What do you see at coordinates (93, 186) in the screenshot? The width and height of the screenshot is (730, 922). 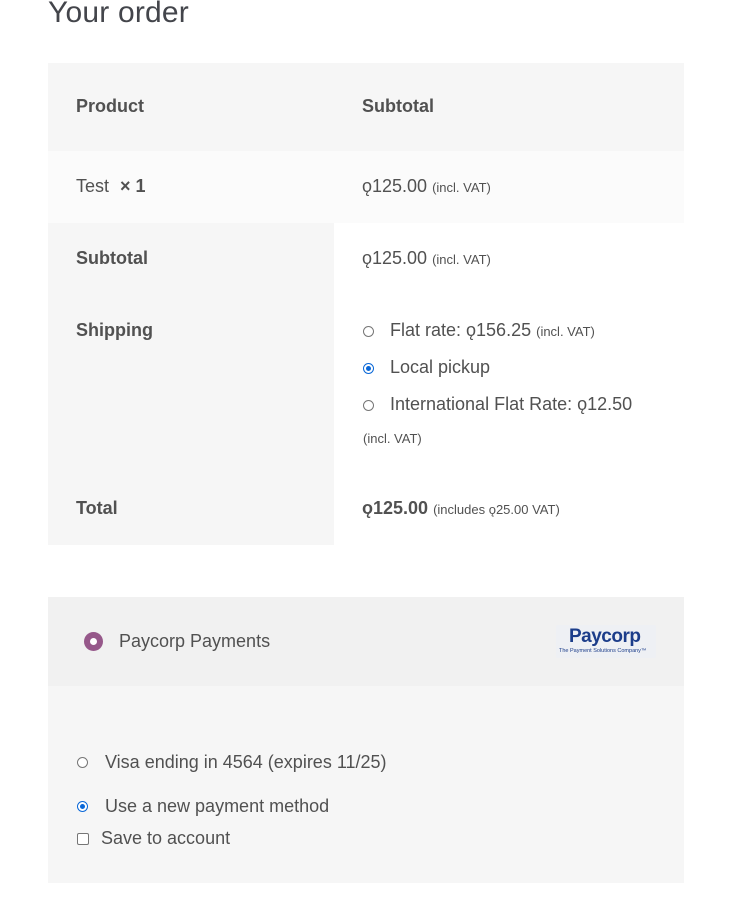 I see `item-name-text: Test` at bounding box center [93, 186].